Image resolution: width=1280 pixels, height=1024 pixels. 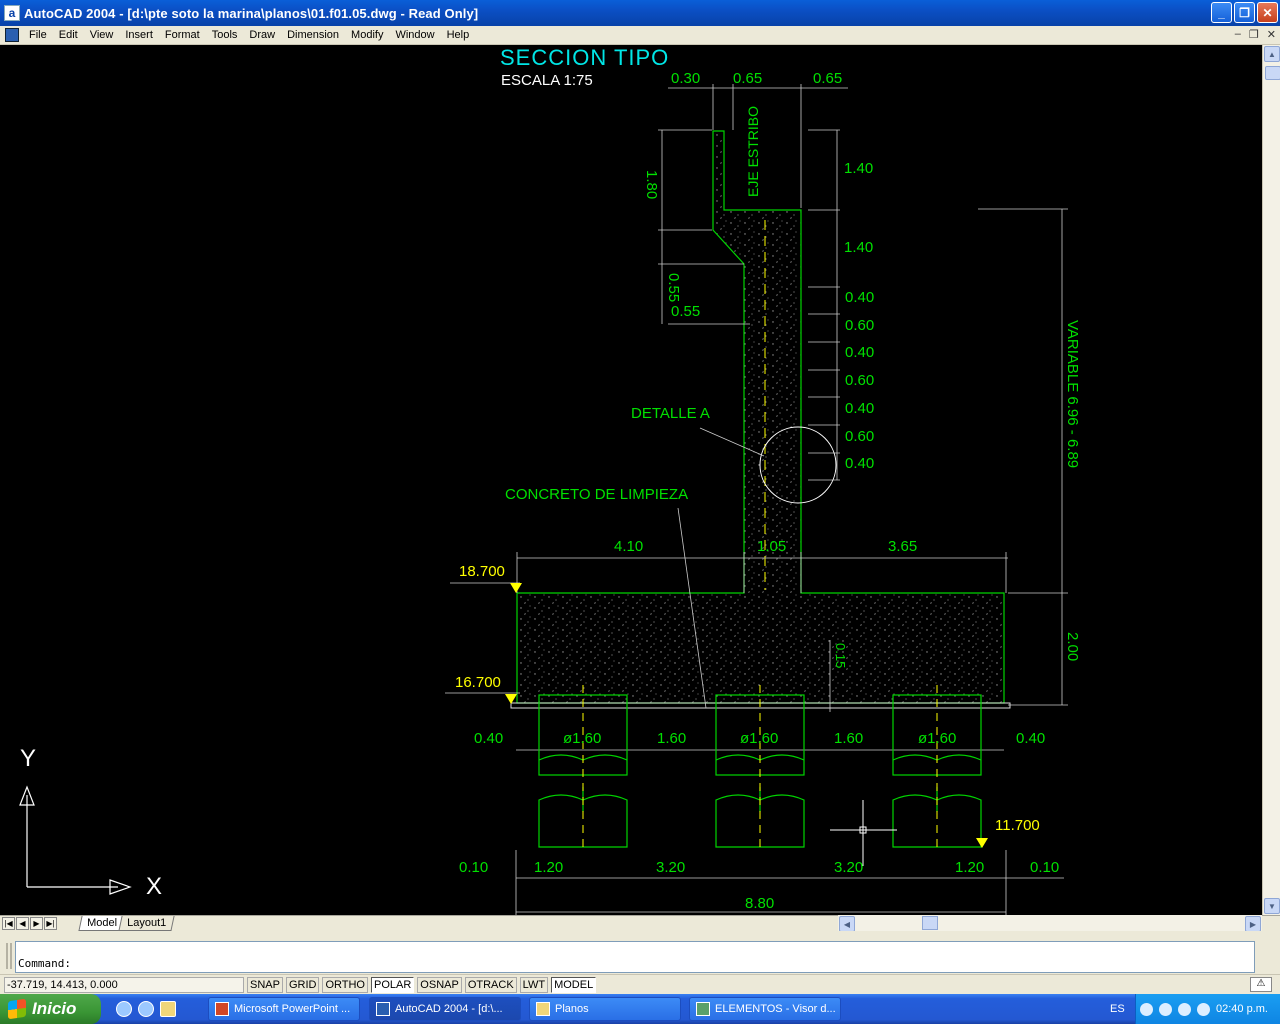 What do you see at coordinates (1238, 34) in the screenshot?
I see `doc-minimize-button: –` at bounding box center [1238, 34].